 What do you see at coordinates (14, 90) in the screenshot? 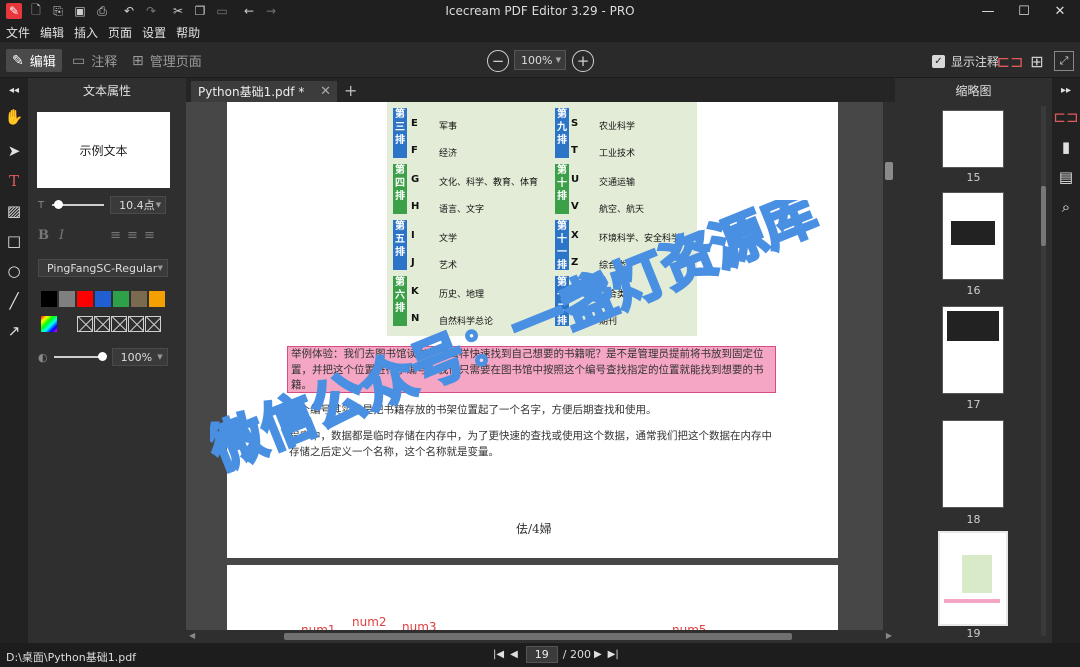
I see `collapse-left-icon: ◂◂` at bounding box center [14, 90].